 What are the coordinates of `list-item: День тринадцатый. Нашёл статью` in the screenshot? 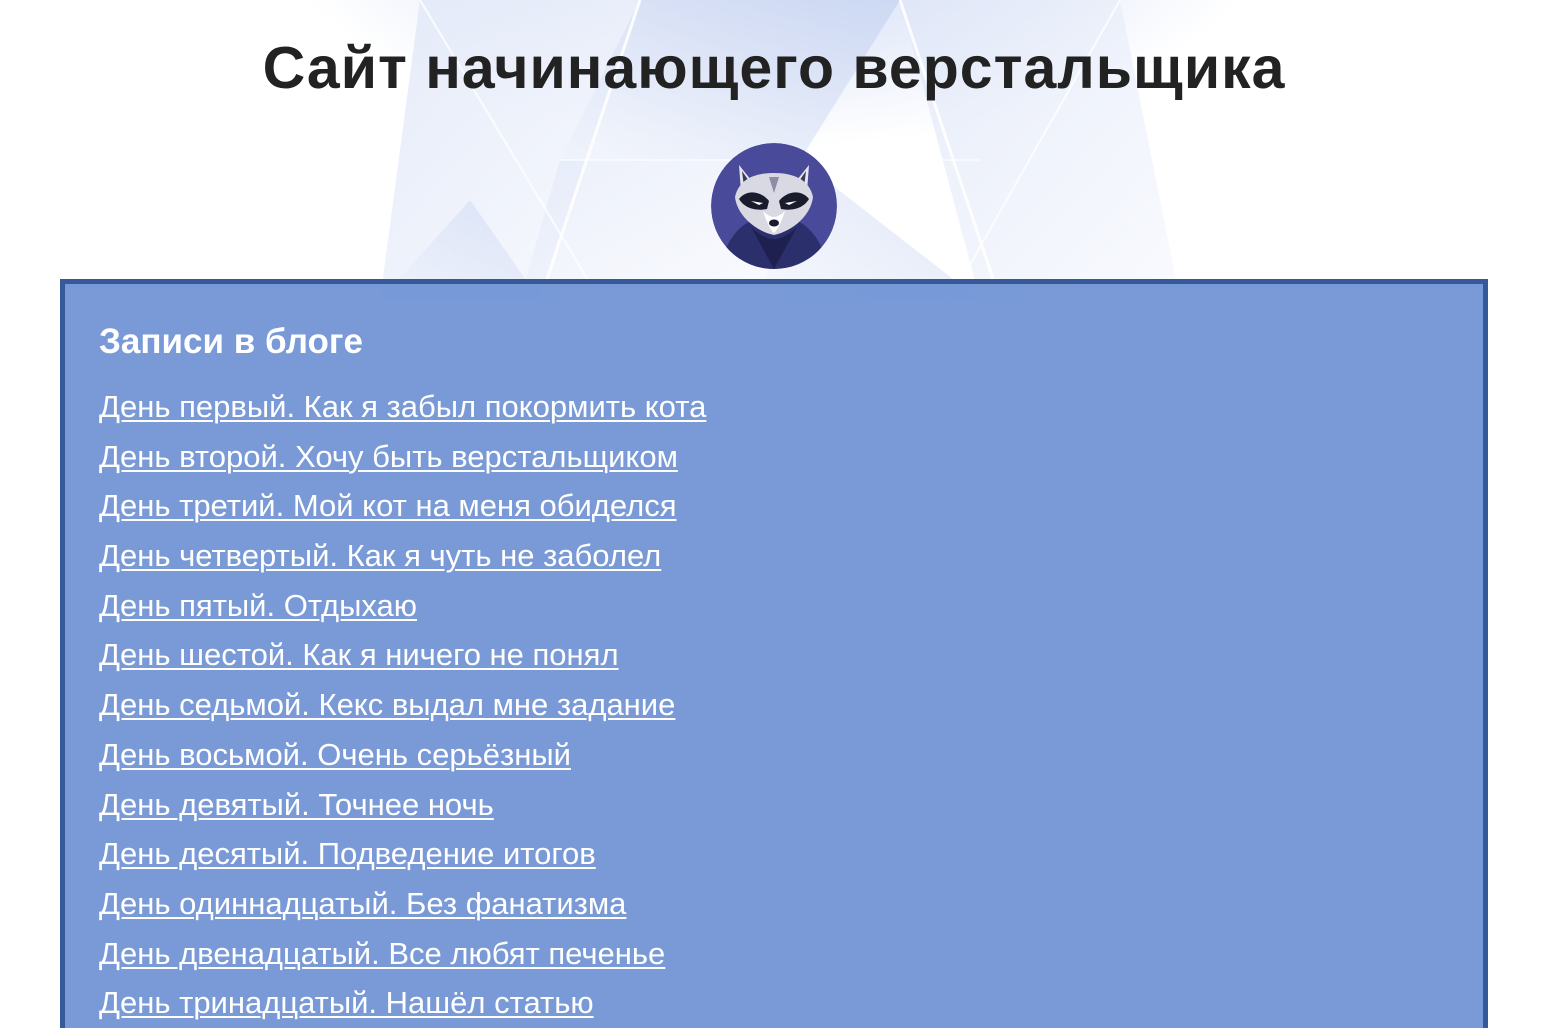 It's located at (402, 1007).